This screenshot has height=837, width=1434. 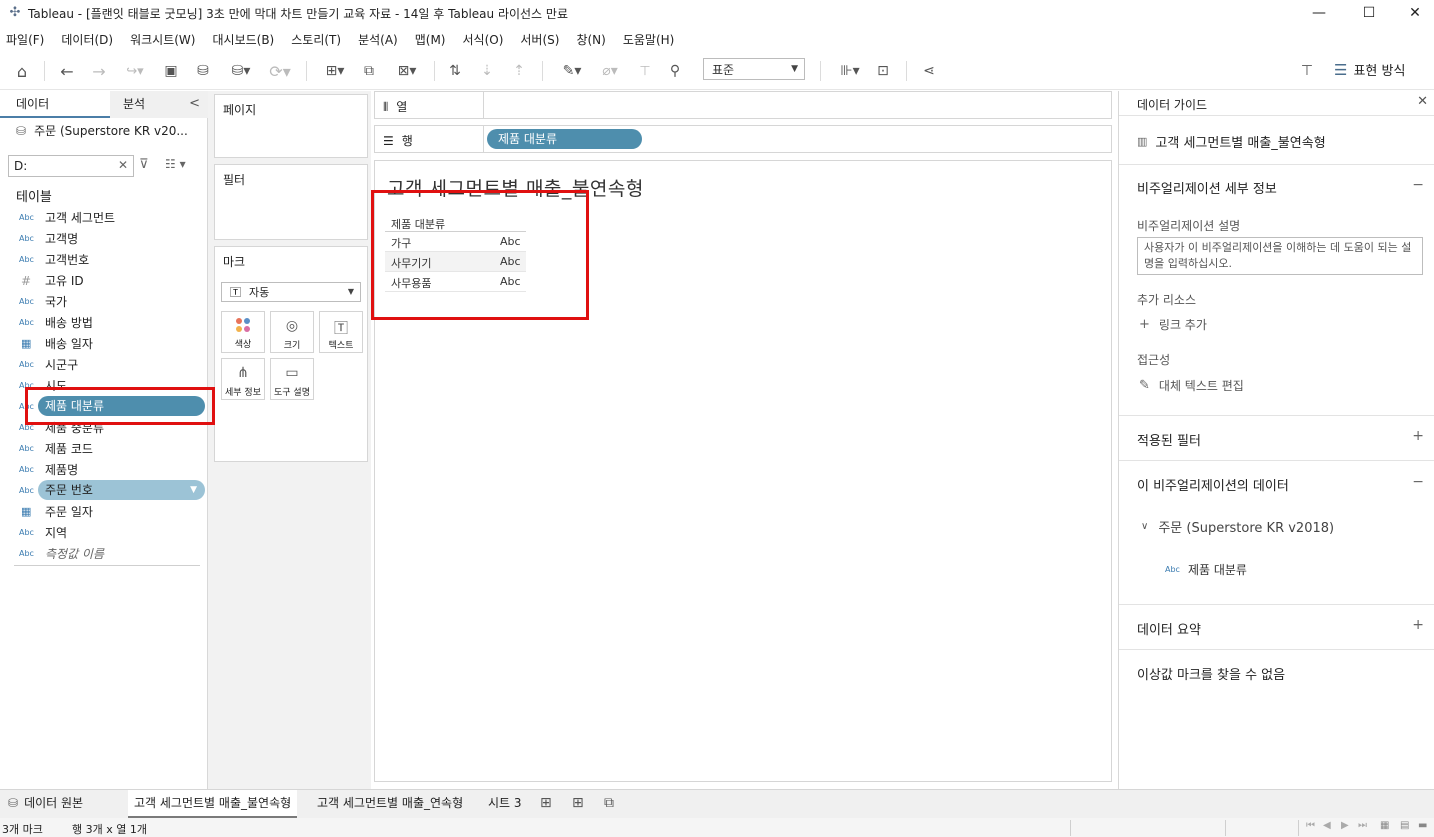 What do you see at coordinates (104, 301) in the screenshot?
I see `field-item: Abc 국가` at bounding box center [104, 301].